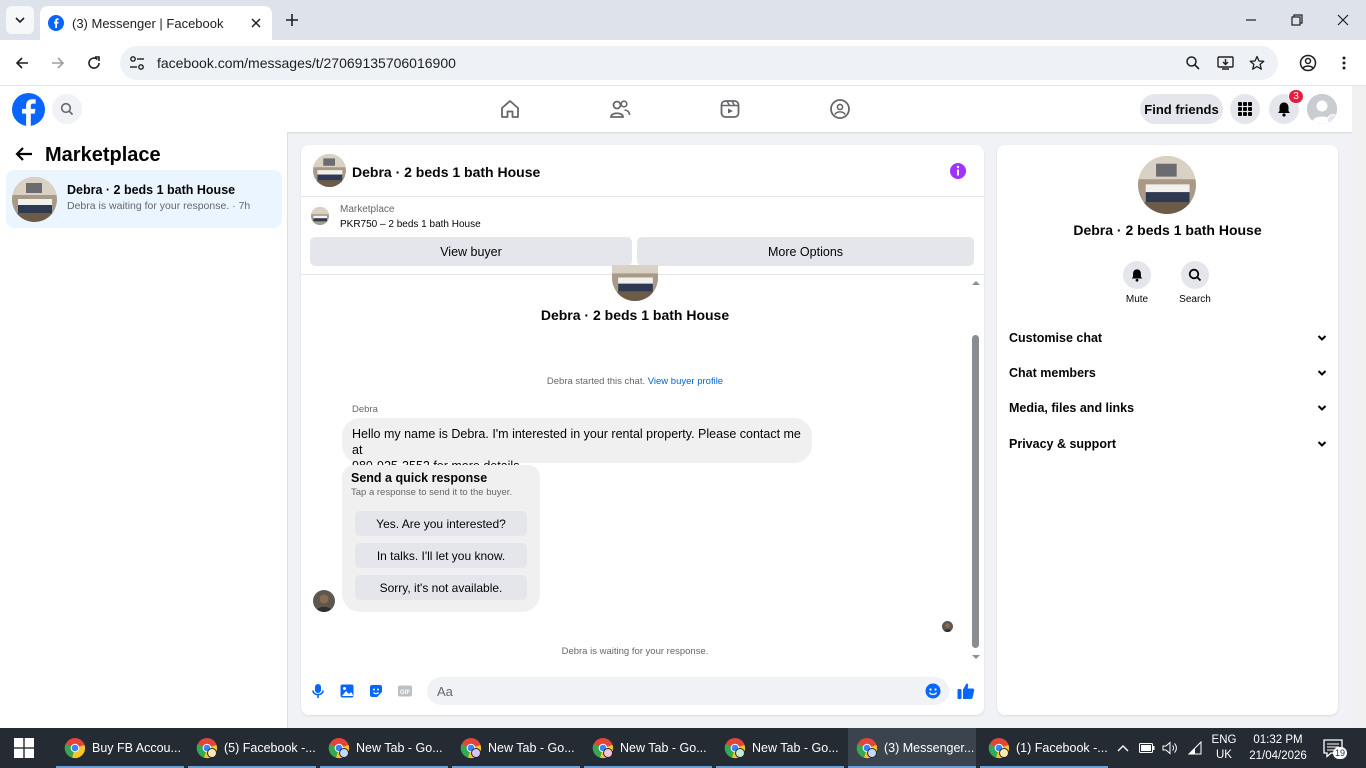  What do you see at coordinates (151, 190) in the screenshot?
I see `conversation-name: Debra · 2 beds 1 bath House` at bounding box center [151, 190].